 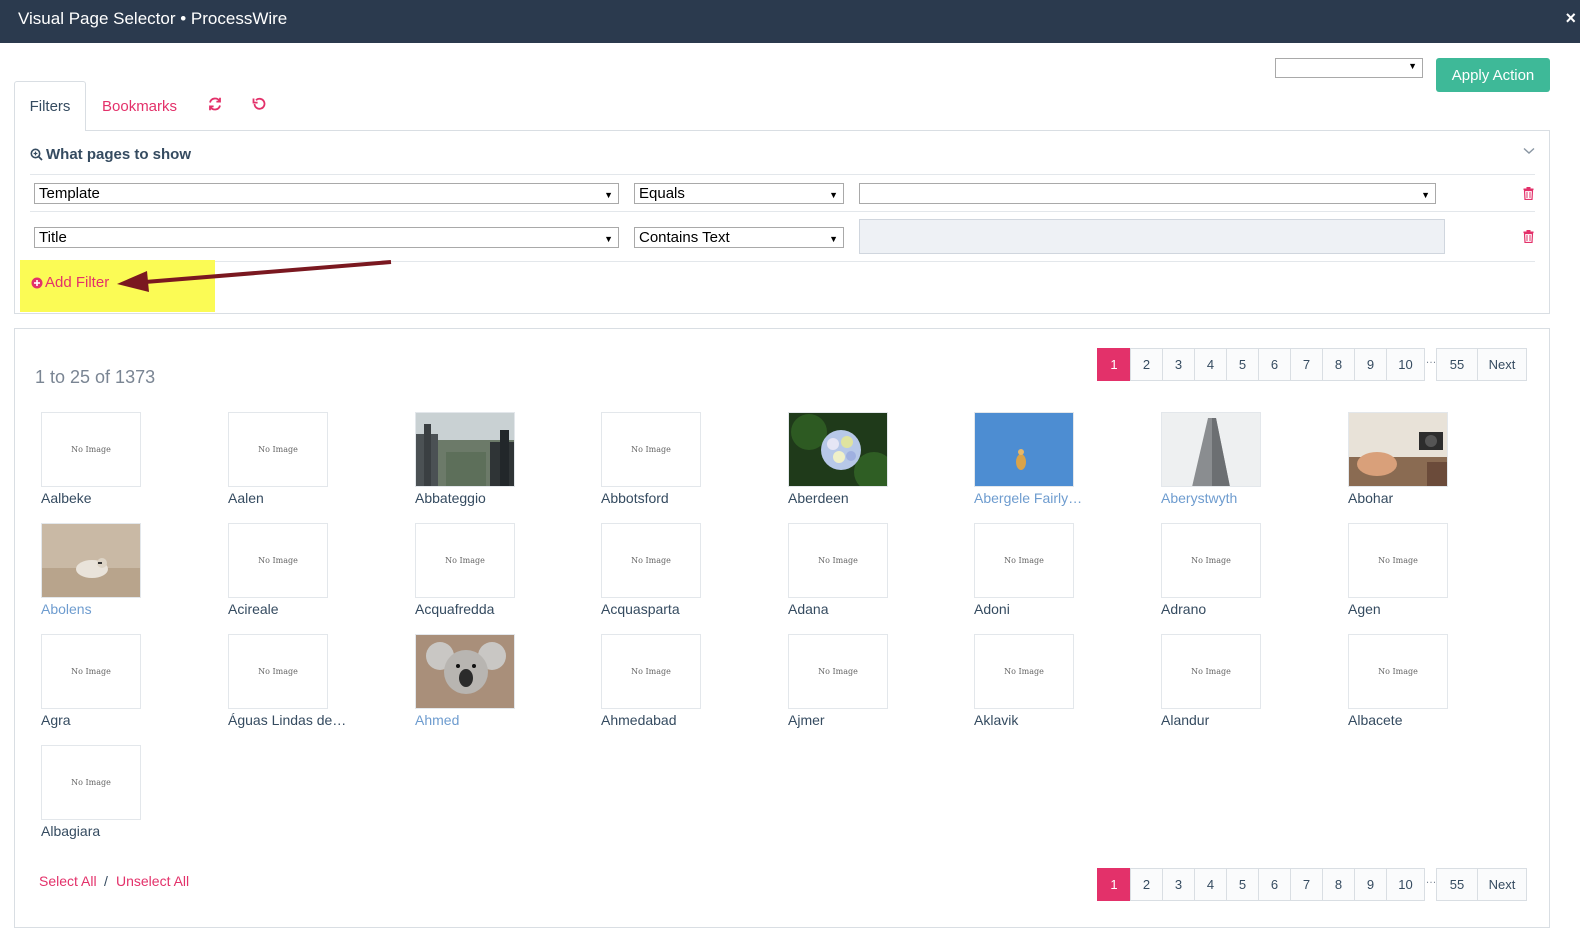 What do you see at coordinates (1152, 236) in the screenshot?
I see `filter-text-input` at bounding box center [1152, 236].